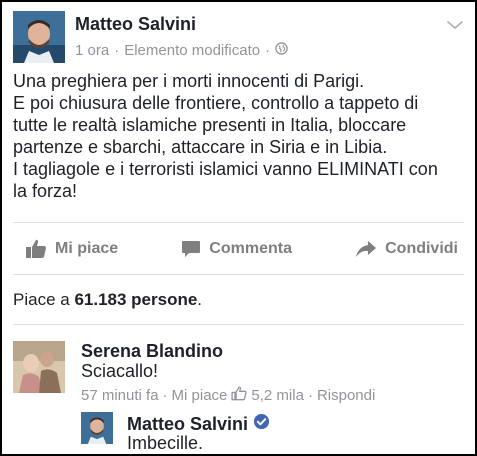  Describe the element at coordinates (273, 433) in the screenshot. I see `reply-item: Matteo Salvini Imbecille.` at that location.